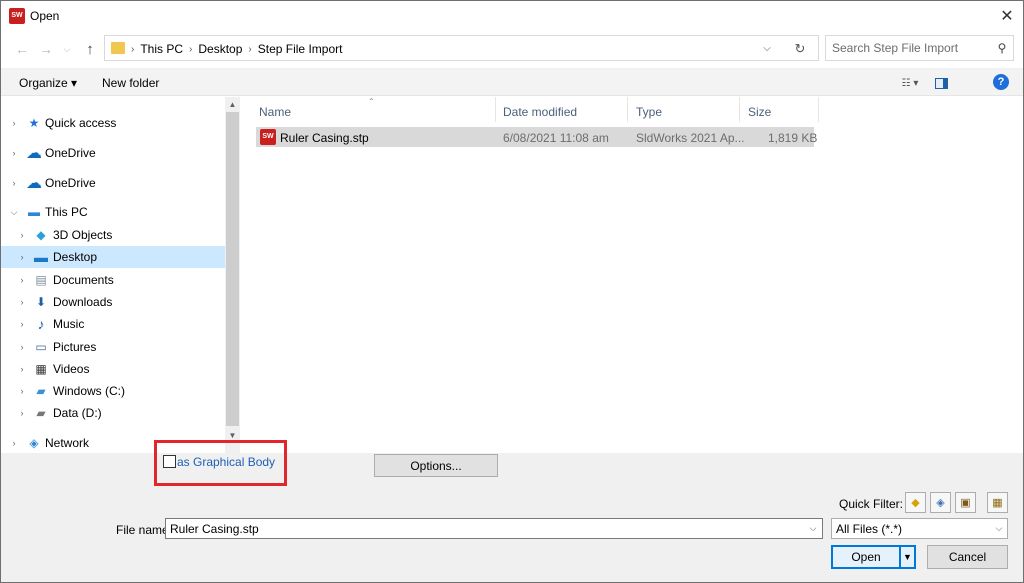  What do you see at coordinates (275, 112) in the screenshot?
I see `column-header-name: Name` at bounding box center [275, 112].